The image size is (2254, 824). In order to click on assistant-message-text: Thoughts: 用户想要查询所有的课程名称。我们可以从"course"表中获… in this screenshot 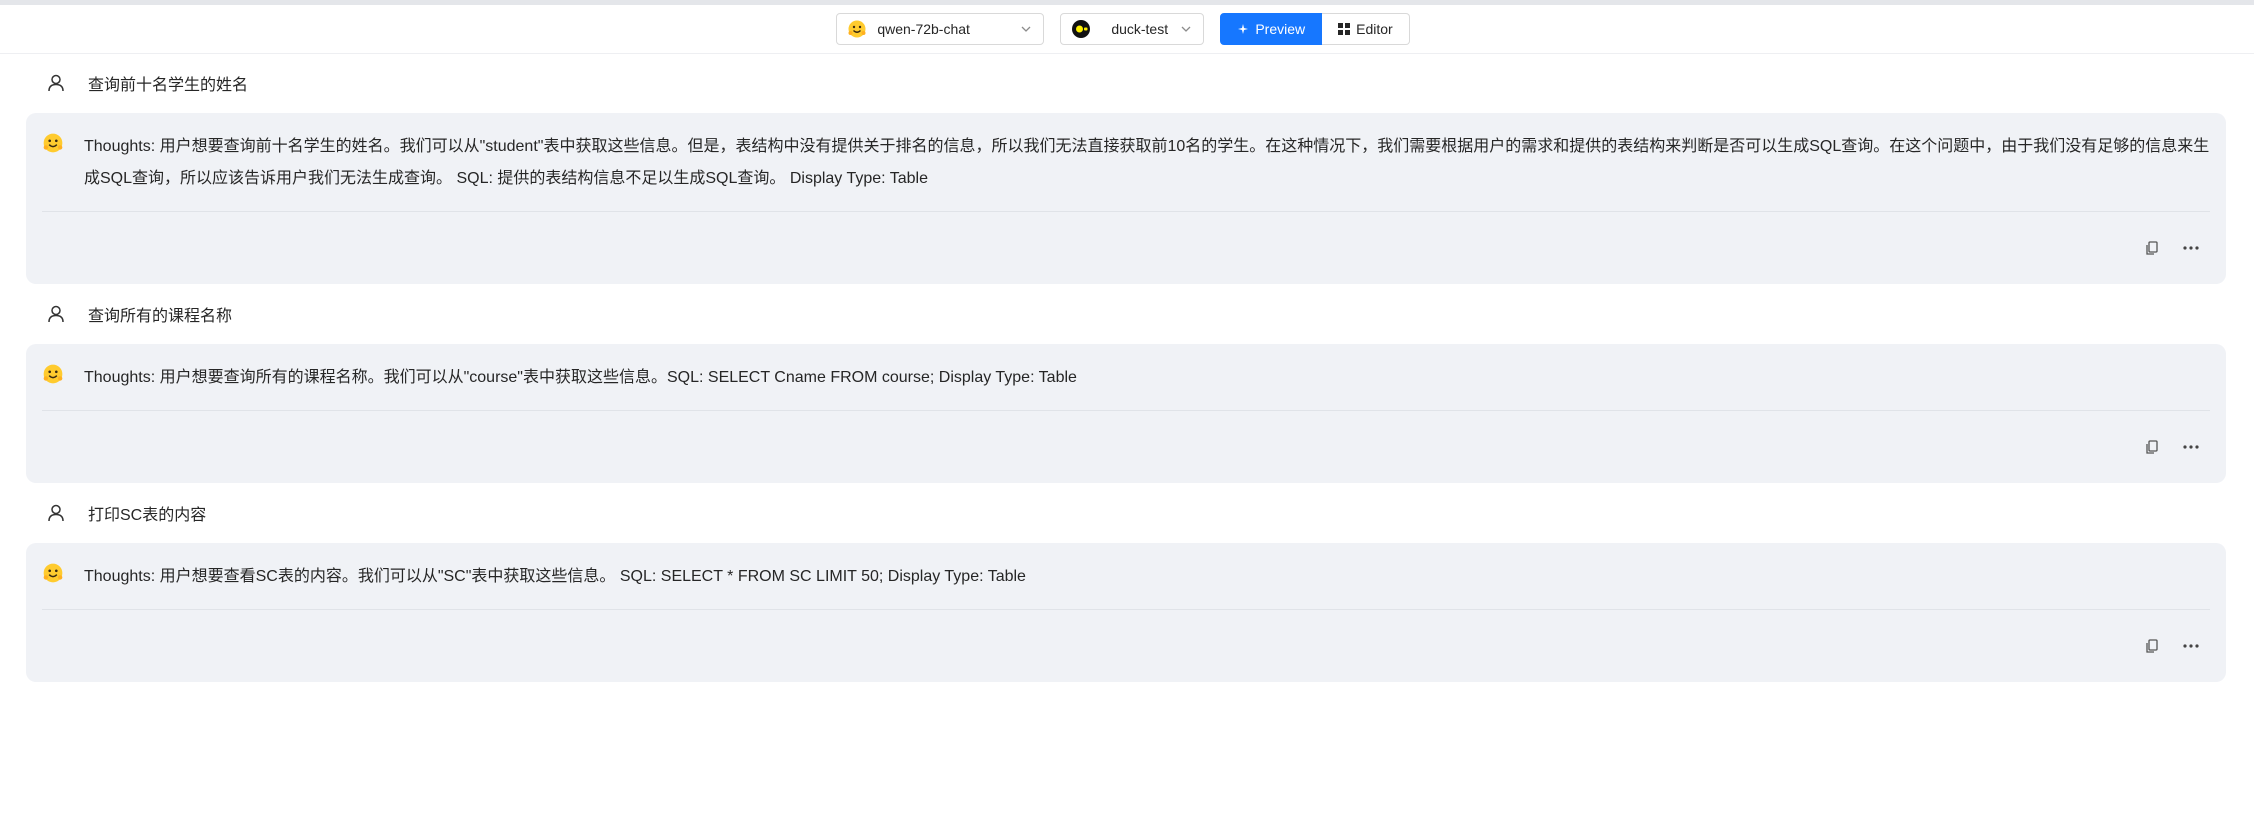, I will do `click(580, 377)`.